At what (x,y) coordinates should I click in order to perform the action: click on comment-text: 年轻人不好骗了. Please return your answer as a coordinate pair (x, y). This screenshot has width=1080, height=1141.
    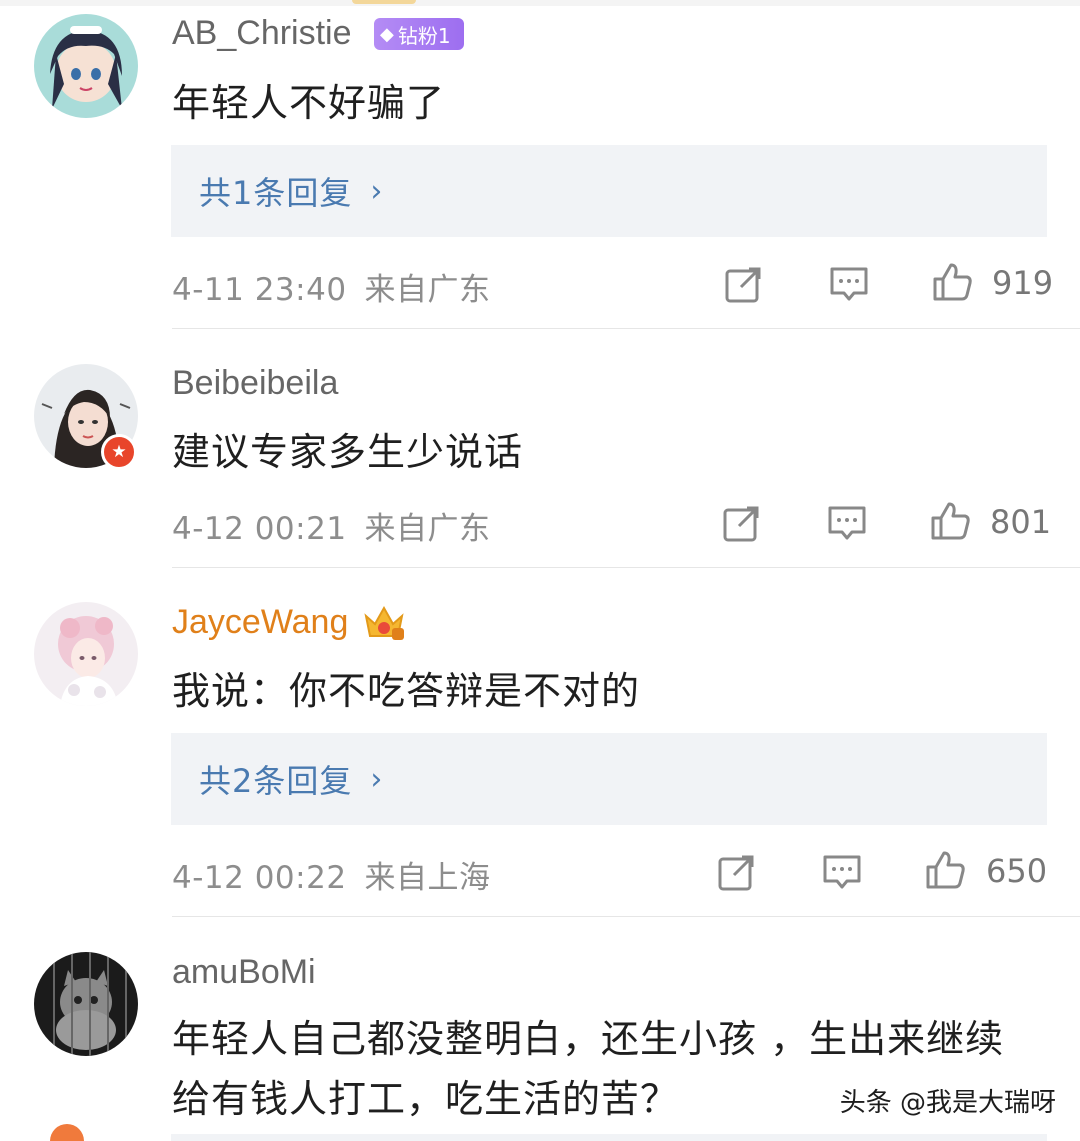
    Looking at the image, I should click on (309, 103).